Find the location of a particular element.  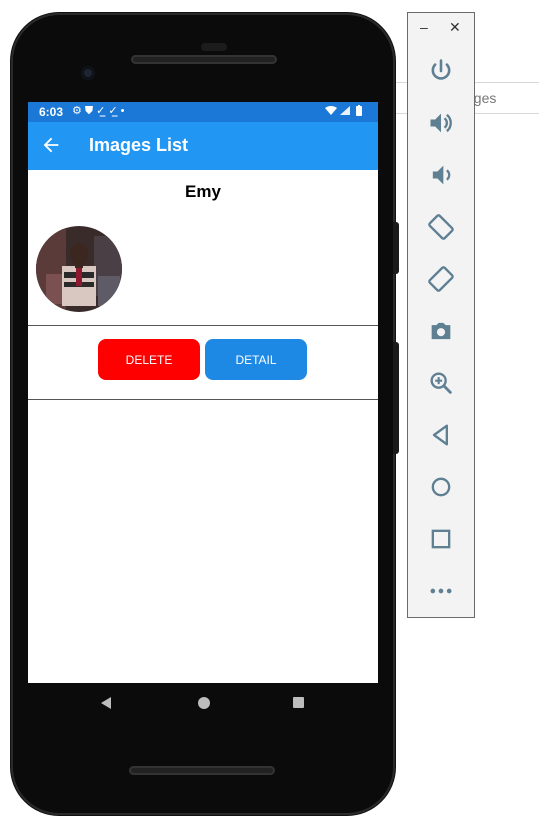

back-button is located at coordinates (441, 435).